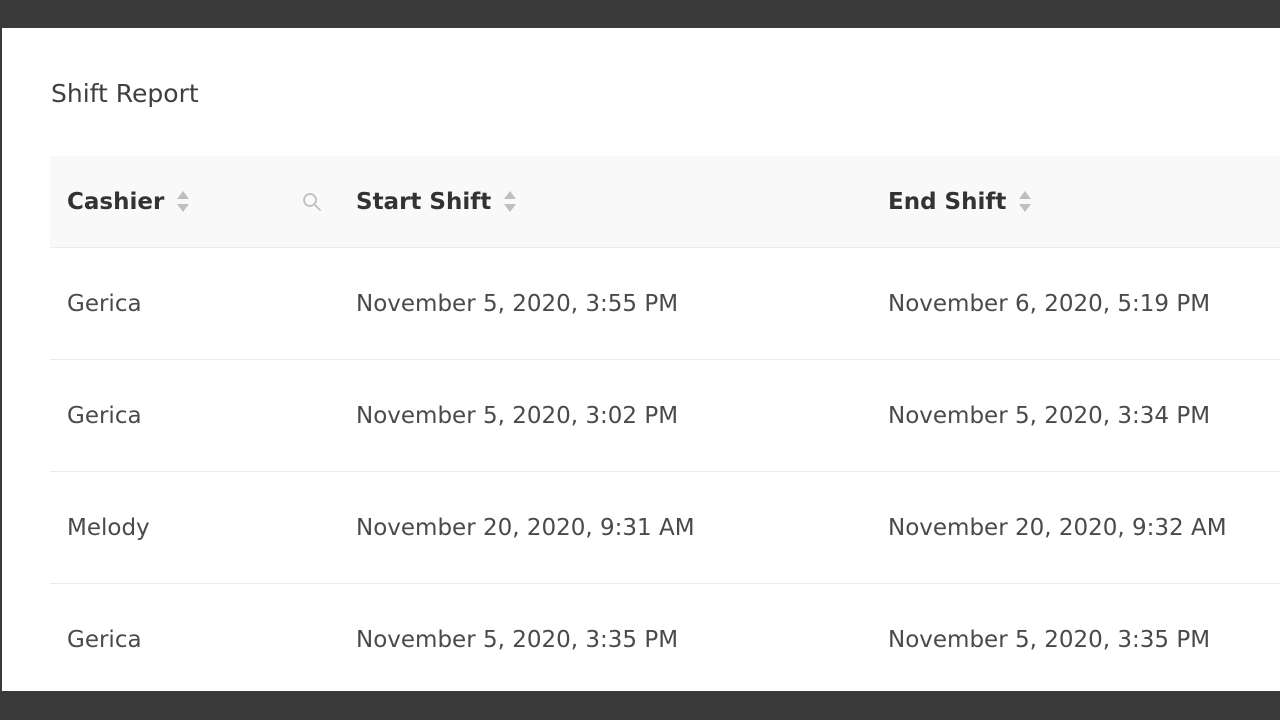 The width and height of the screenshot is (1280, 720). I want to click on table-header: Cashier Start Shift End Shift, so click(665, 202).